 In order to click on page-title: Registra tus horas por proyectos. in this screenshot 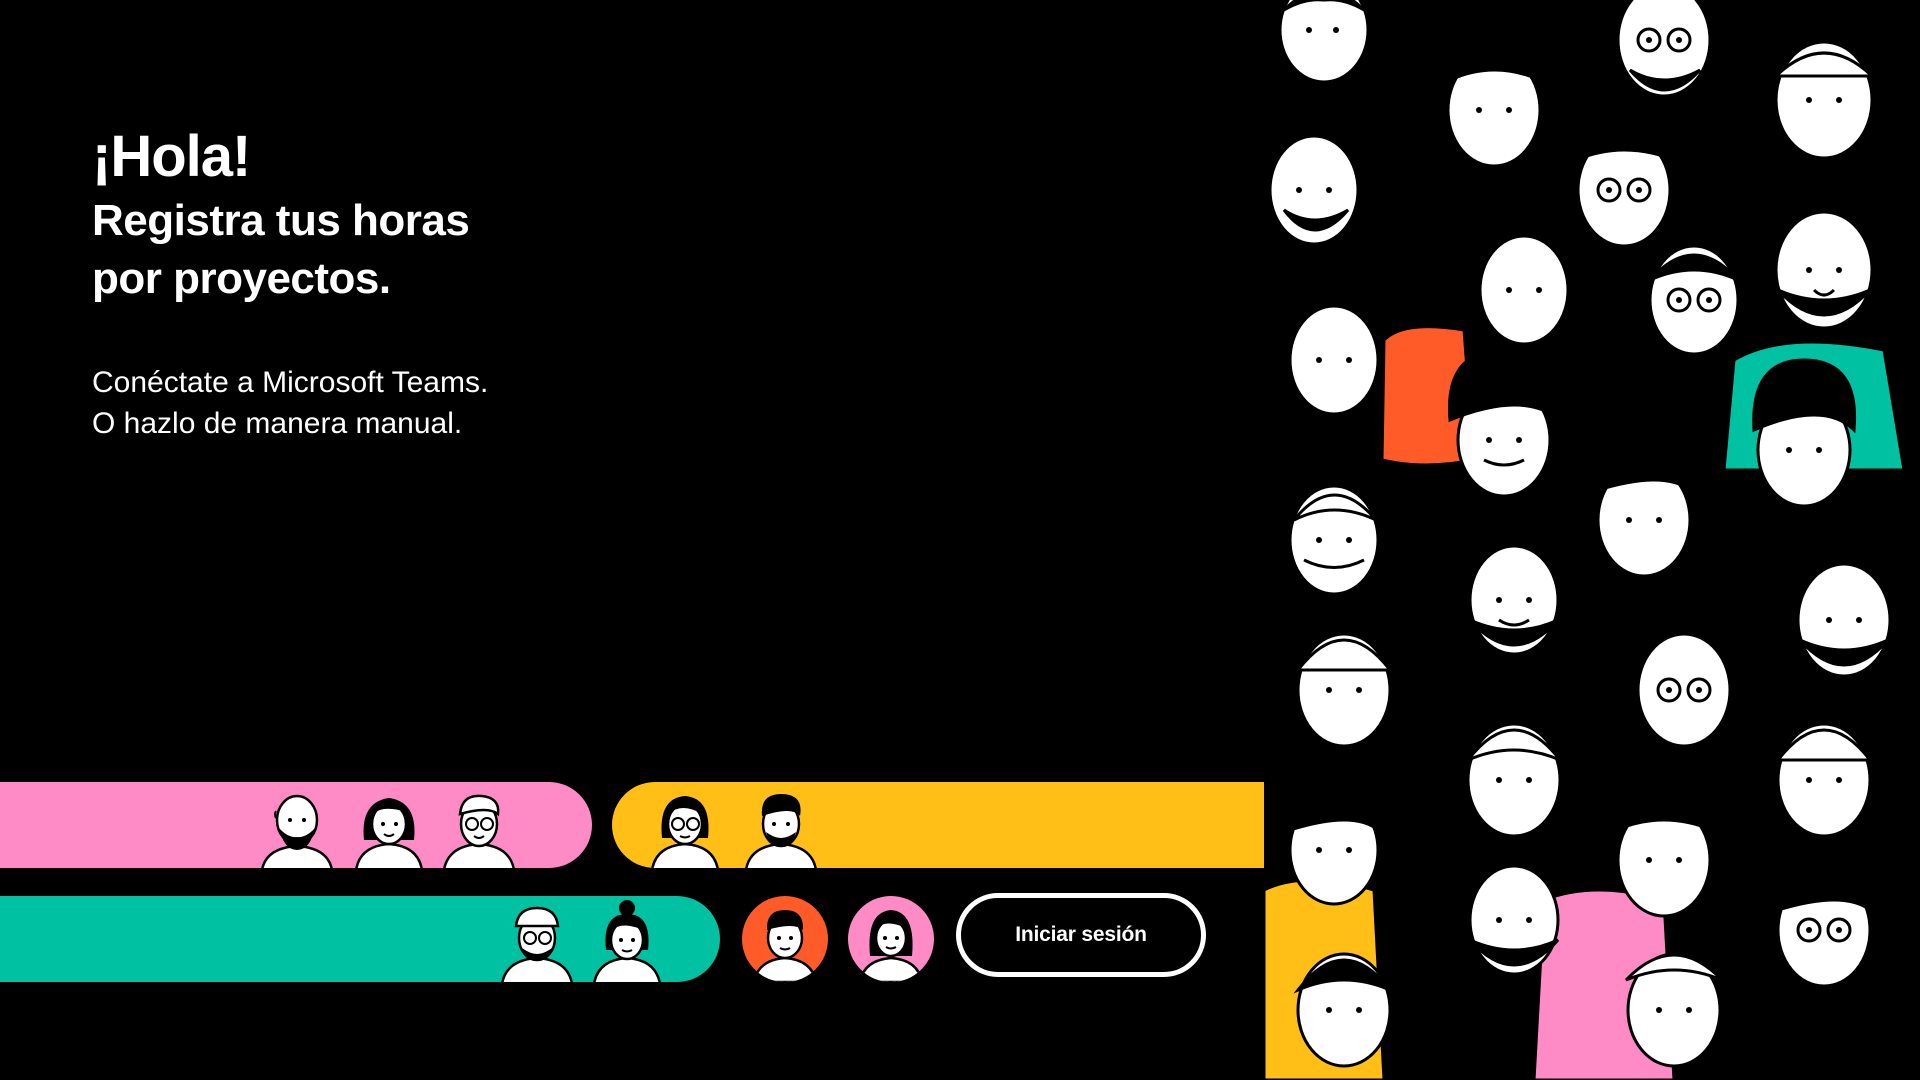, I will do `click(290, 250)`.